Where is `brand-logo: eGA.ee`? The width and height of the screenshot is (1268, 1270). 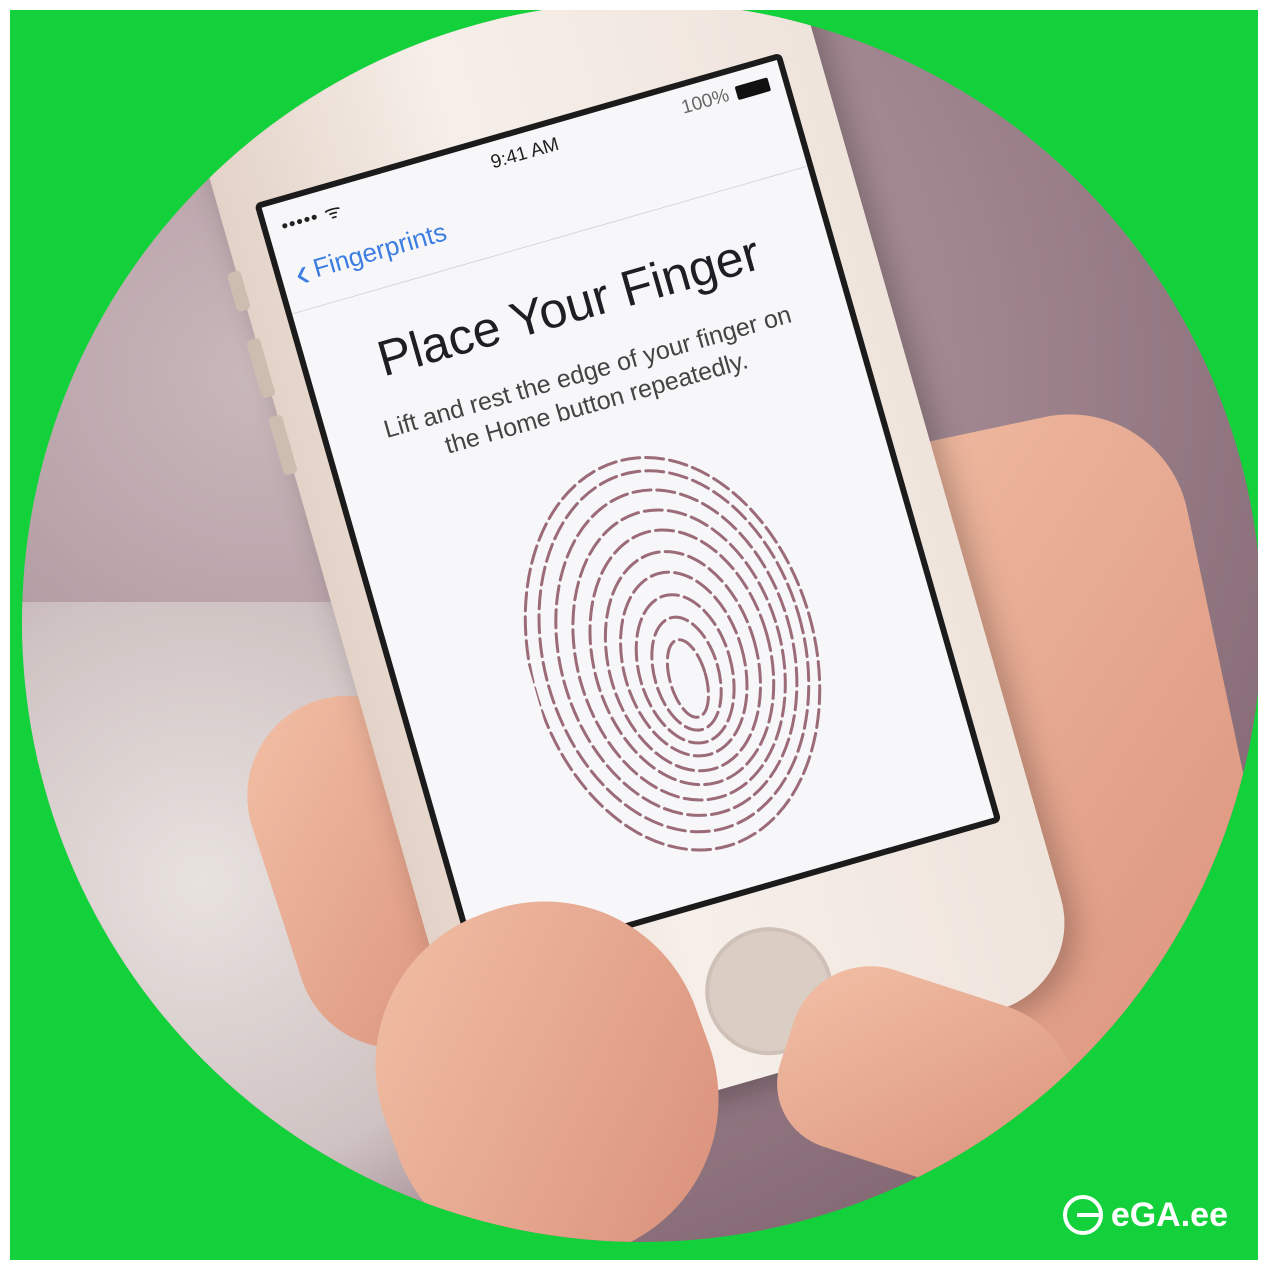
brand-logo: eGA.ee is located at coordinates (1145, 1215).